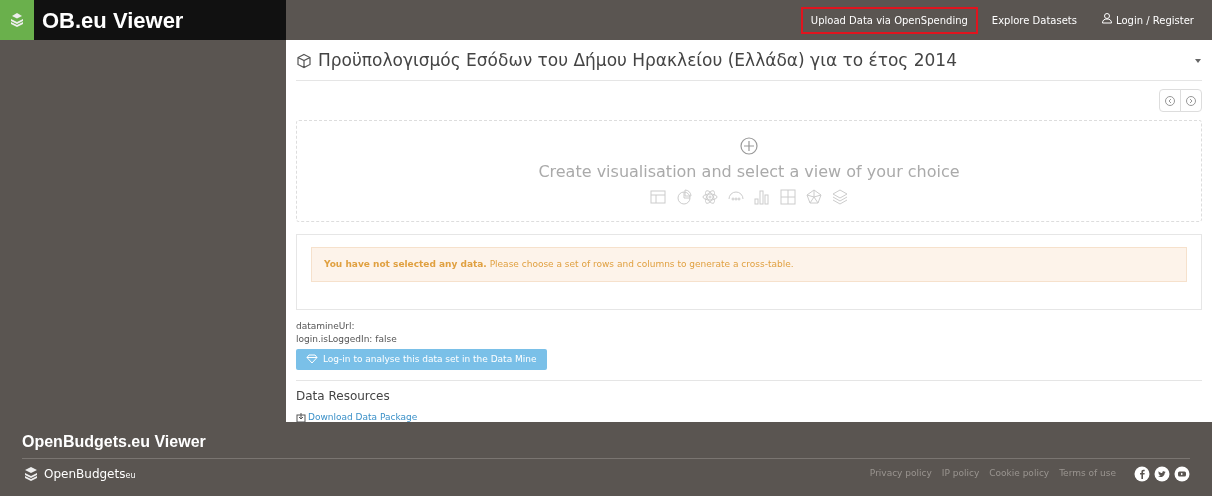 This screenshot has width=1212, height=496. What do you see at coordinates (421, 359) in the screenshot?
I see `datamine-button: Log-in to analyse this data set in the Data Mine` at bounding box center [421, 359].